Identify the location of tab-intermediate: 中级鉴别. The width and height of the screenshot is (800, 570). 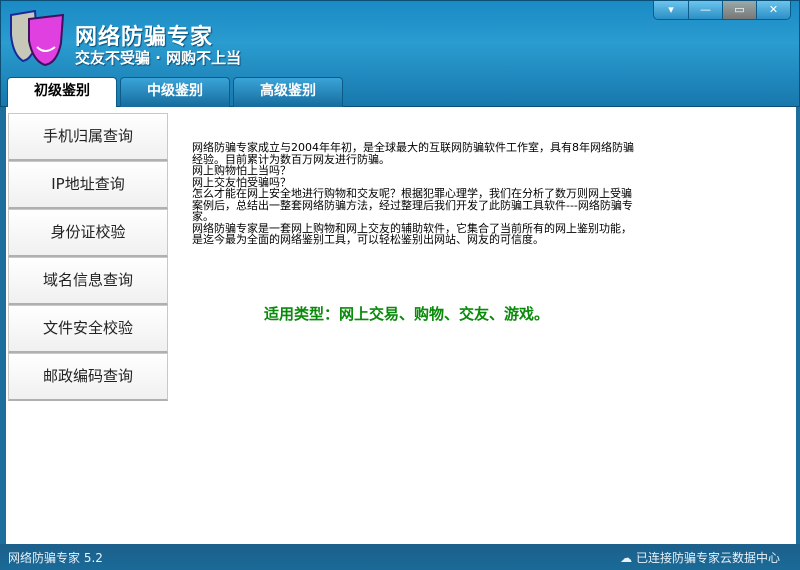
(175, 92).